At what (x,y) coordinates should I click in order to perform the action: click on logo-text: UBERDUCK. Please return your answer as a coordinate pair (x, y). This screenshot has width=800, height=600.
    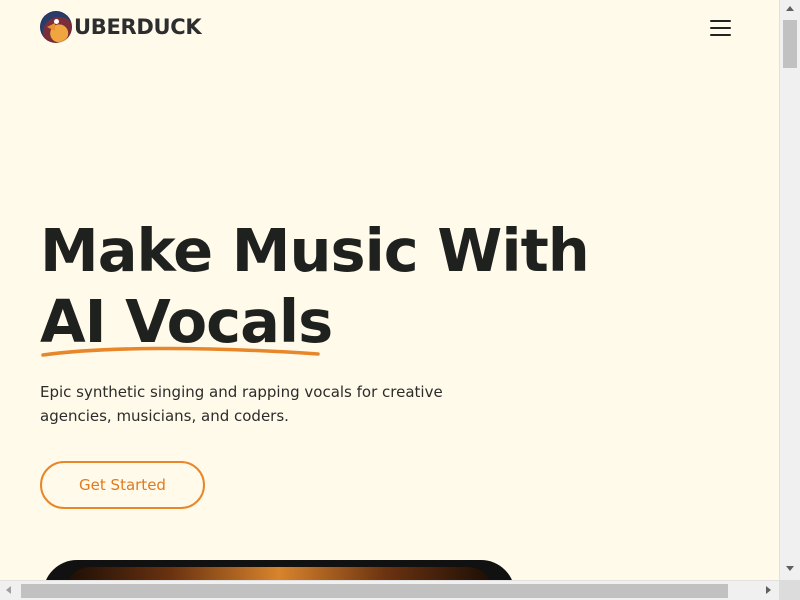
    Looking at the image, I should click on (138, 27).